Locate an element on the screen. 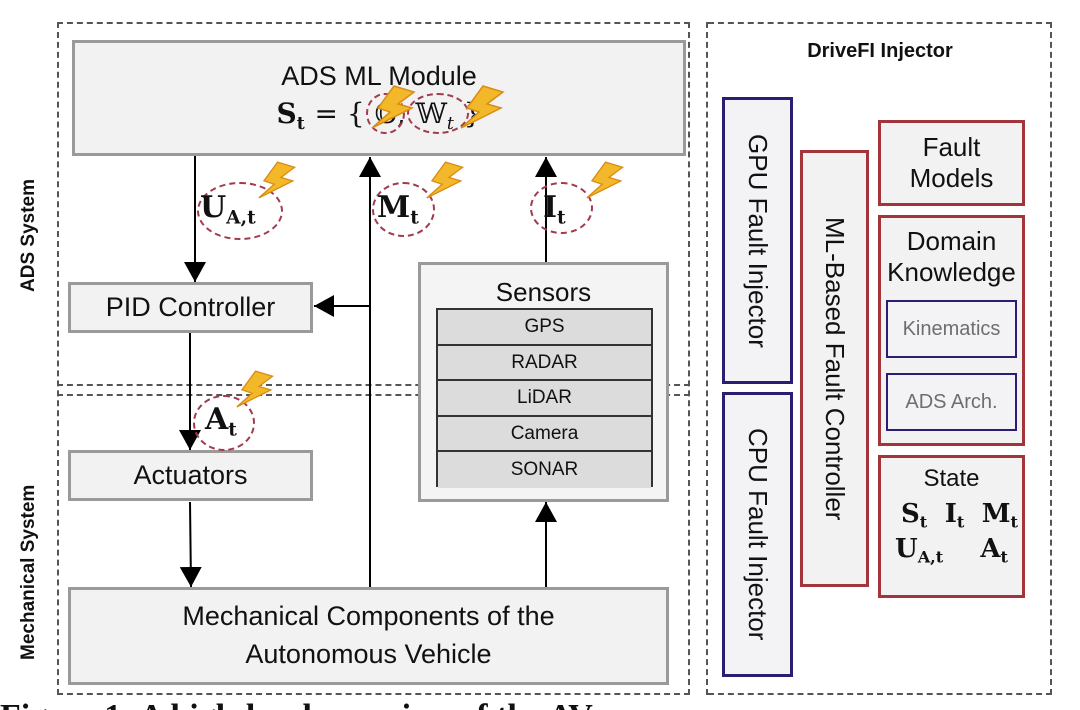 The height and width of the screenshot is (710, 1080). domain-knowledge-block: Domain Knowledge Kinematics ADS Arch. is located at coordinates (951, 330).